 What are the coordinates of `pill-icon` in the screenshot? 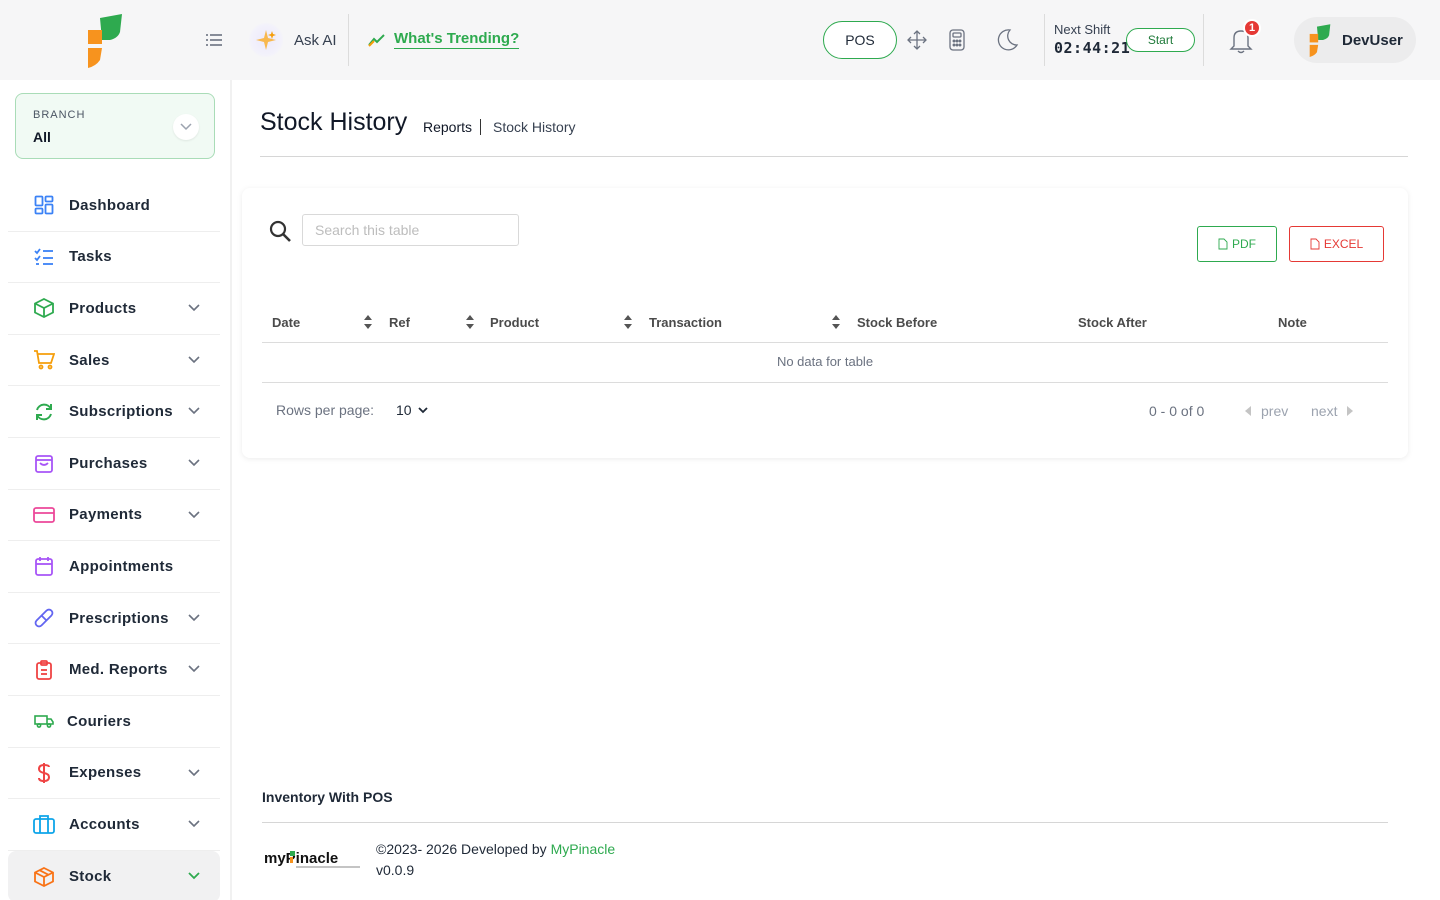 It's located at (44, 618).